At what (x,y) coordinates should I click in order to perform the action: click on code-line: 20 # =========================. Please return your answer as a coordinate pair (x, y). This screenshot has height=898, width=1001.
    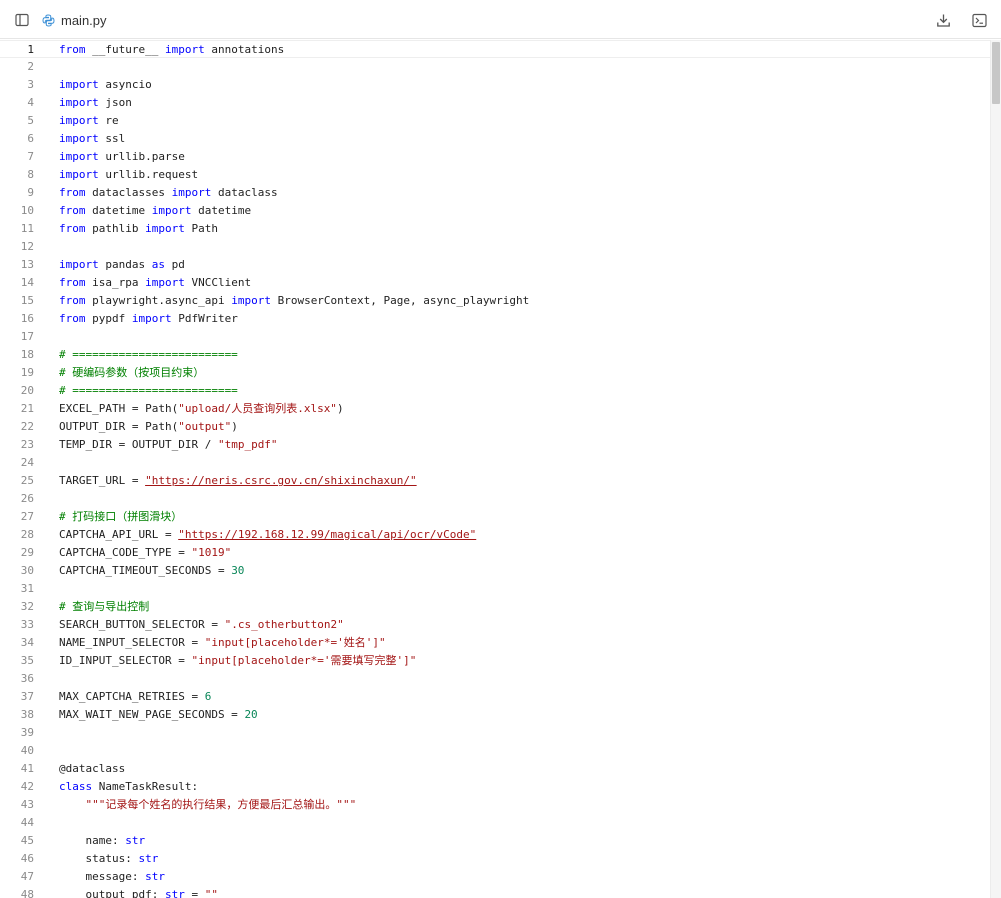
    Looking at the image, I should click on (495, 391).